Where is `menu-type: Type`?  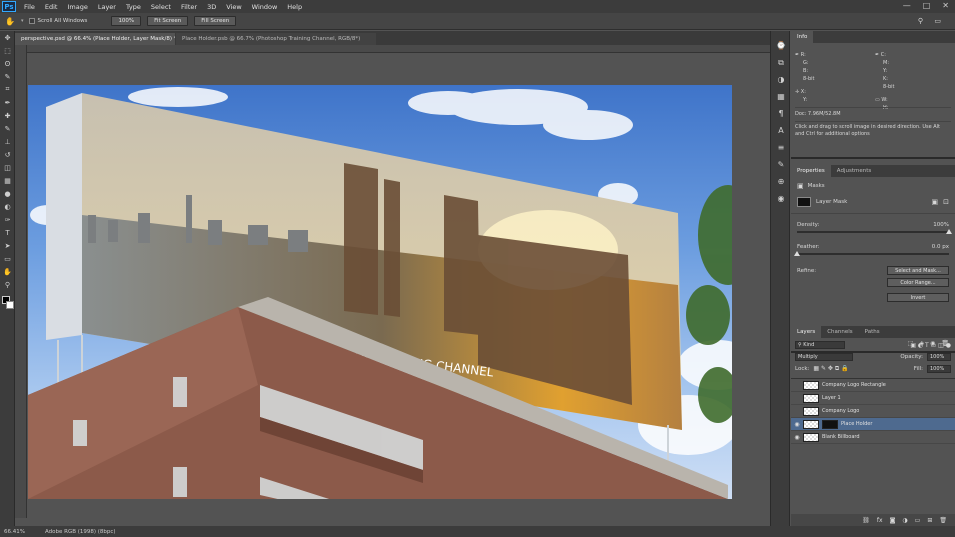
menu-type: Type is located at coordinates (133, 7).